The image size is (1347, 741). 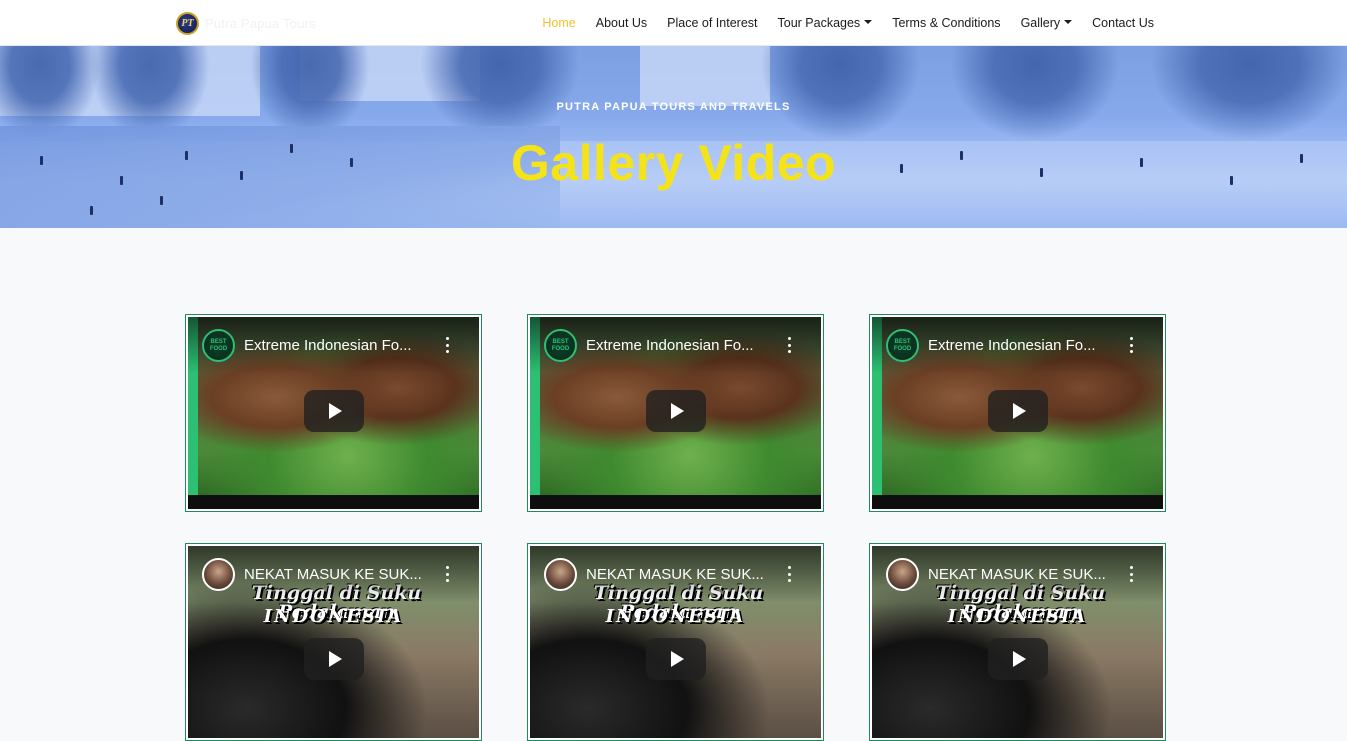 I want to click on nav-item-label: About Us, so click(x=621, y=23).